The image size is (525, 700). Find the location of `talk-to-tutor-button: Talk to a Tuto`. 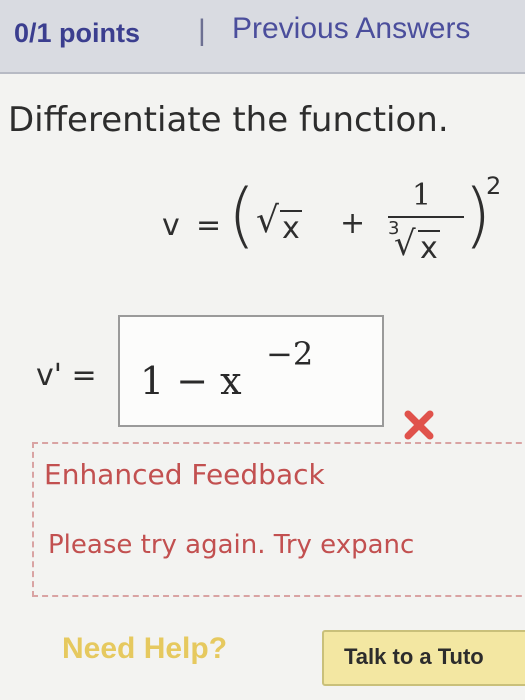

talk-to-tutor-button: Talk to a Tuto is located at coordinates (423, 658).